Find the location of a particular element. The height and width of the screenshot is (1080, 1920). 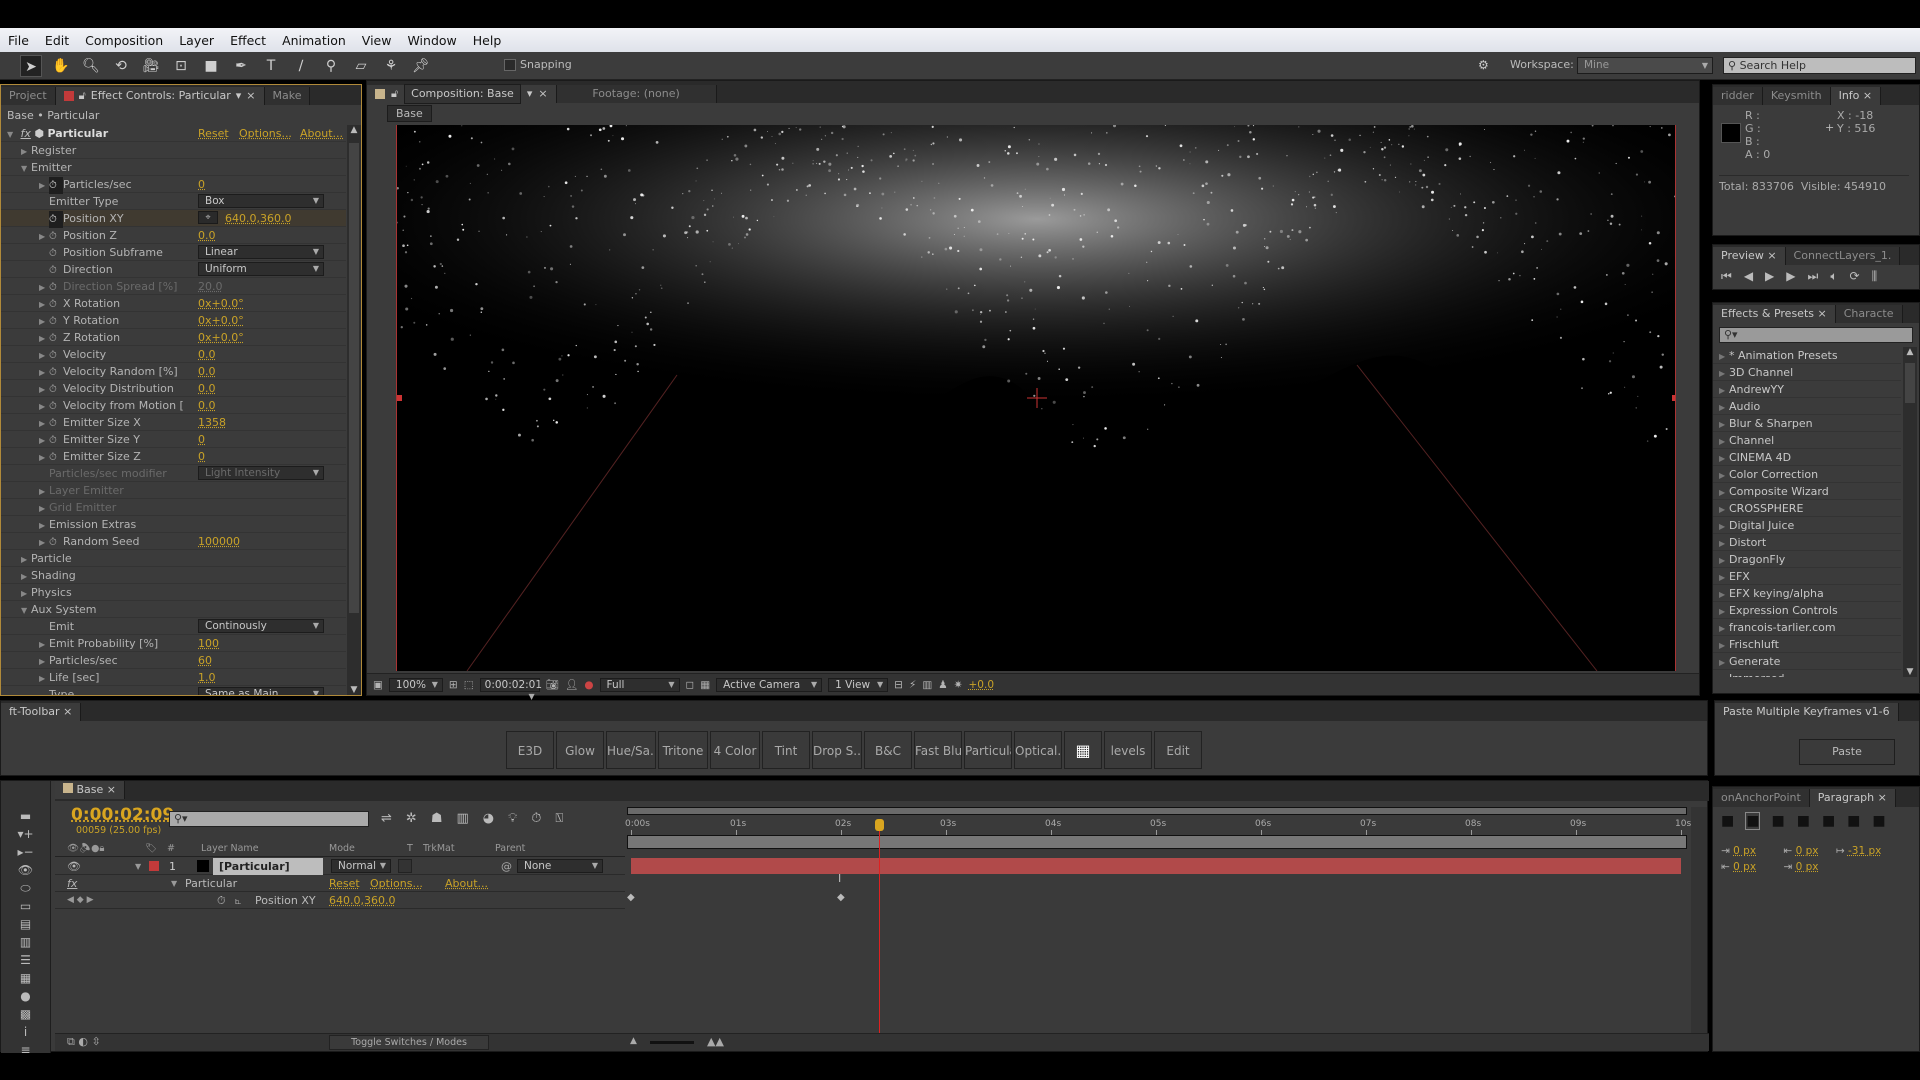

property-value: 0.0 is located at coordinates (207, 354).